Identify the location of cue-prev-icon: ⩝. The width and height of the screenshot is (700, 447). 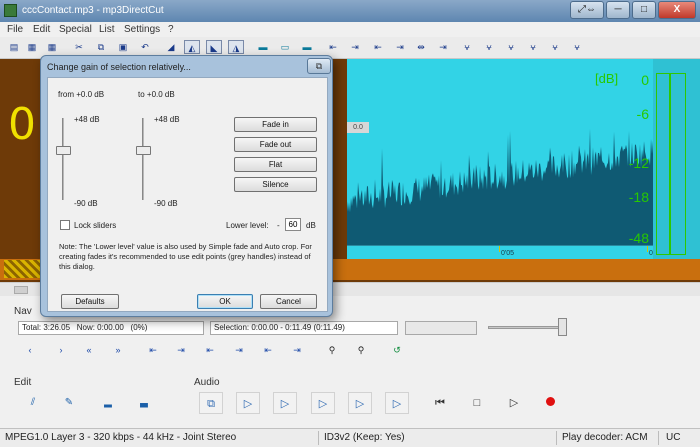
(511, 47).